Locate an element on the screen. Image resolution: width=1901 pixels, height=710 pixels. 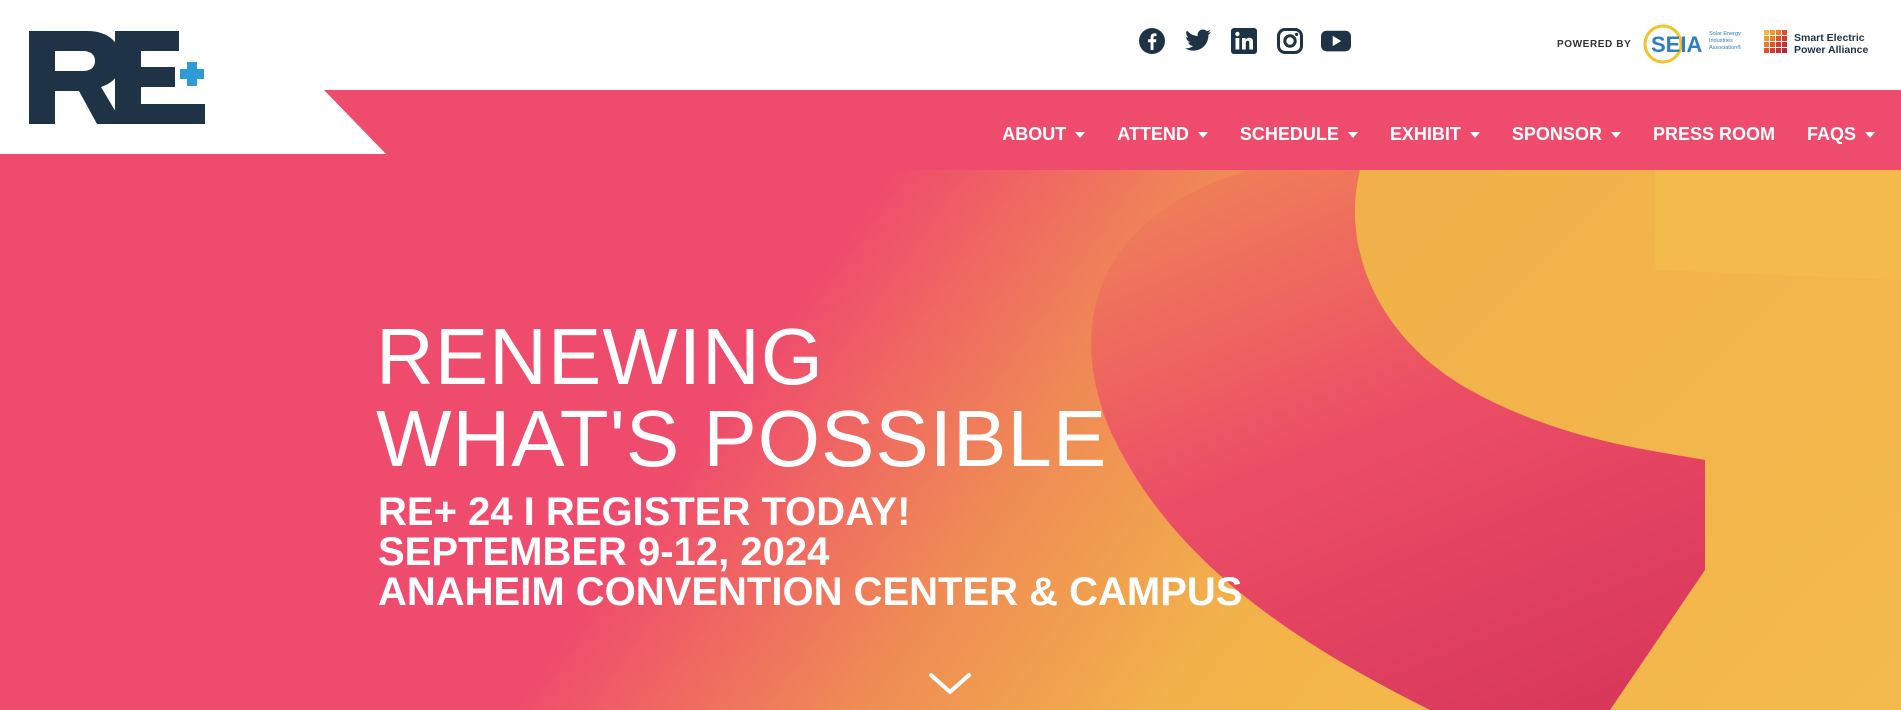
powered-by-label: POWERED BY is located at coordinates (1594, 44).